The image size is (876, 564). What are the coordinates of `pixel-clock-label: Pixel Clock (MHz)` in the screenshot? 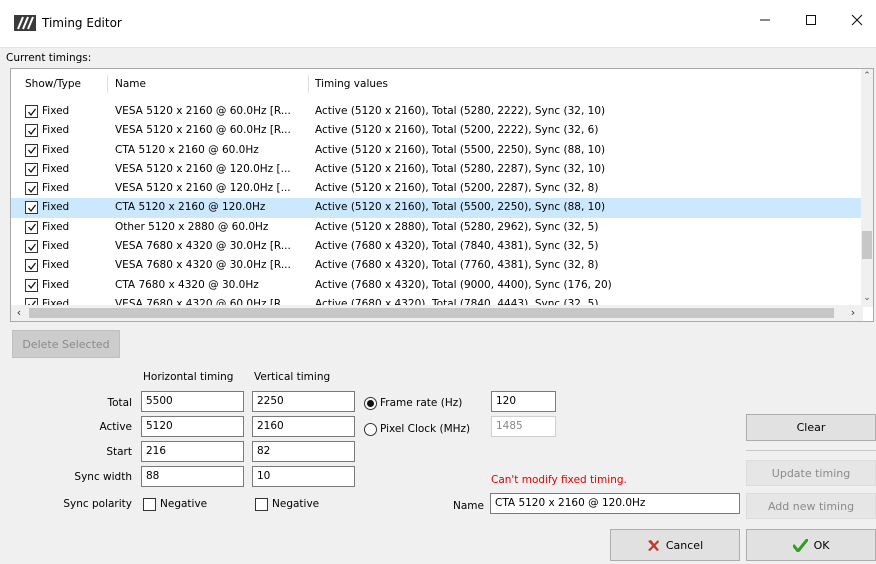 It's located at (425, 429).